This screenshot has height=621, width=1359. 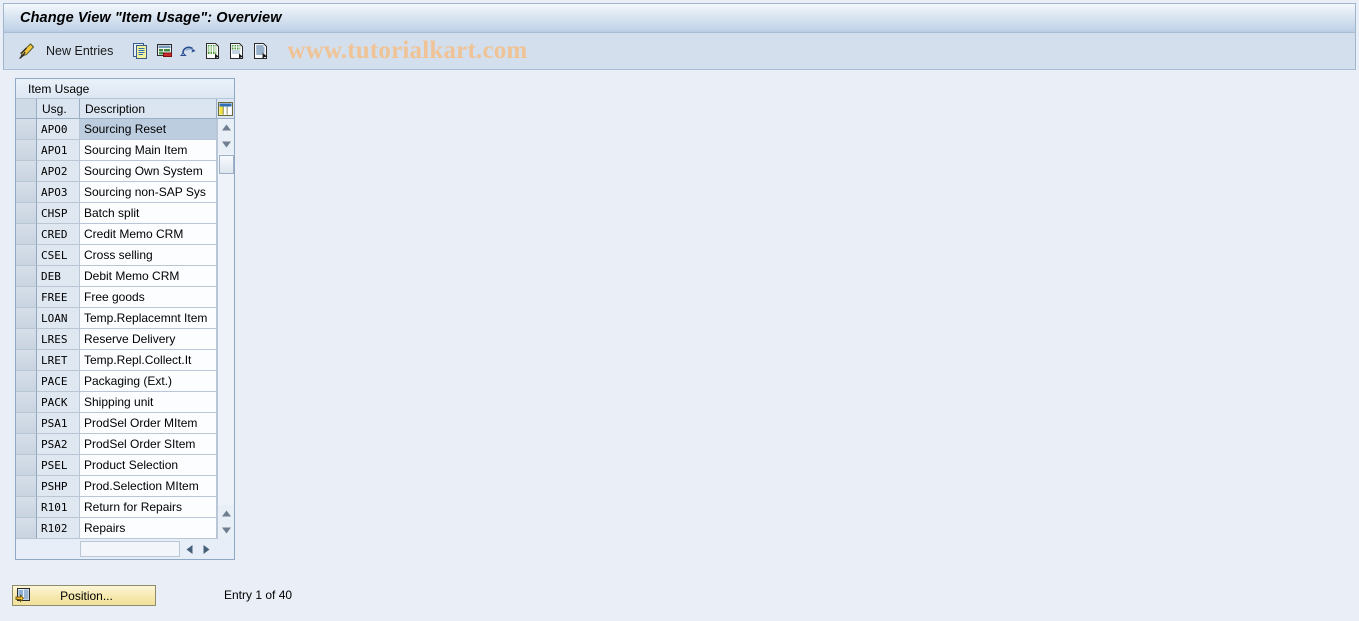 I want to click on cell-description: Temp.Replacemnt Item, so click(x=148, y=318).